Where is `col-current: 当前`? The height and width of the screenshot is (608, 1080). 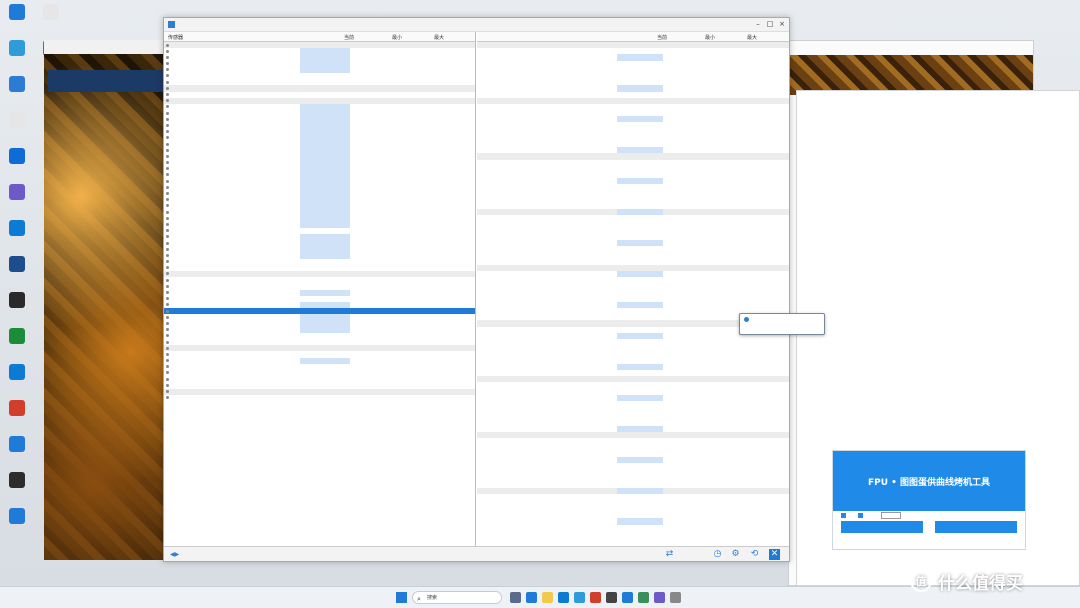
col-current: 当前 is located at coordinates (349, 37).